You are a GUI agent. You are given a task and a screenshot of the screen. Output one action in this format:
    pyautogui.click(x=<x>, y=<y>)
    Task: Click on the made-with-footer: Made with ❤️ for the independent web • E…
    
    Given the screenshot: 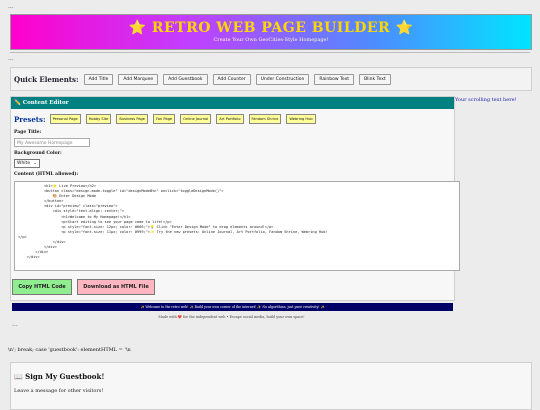 What is the action you would take?
    pyautogui.click(x=231, y=317)
    